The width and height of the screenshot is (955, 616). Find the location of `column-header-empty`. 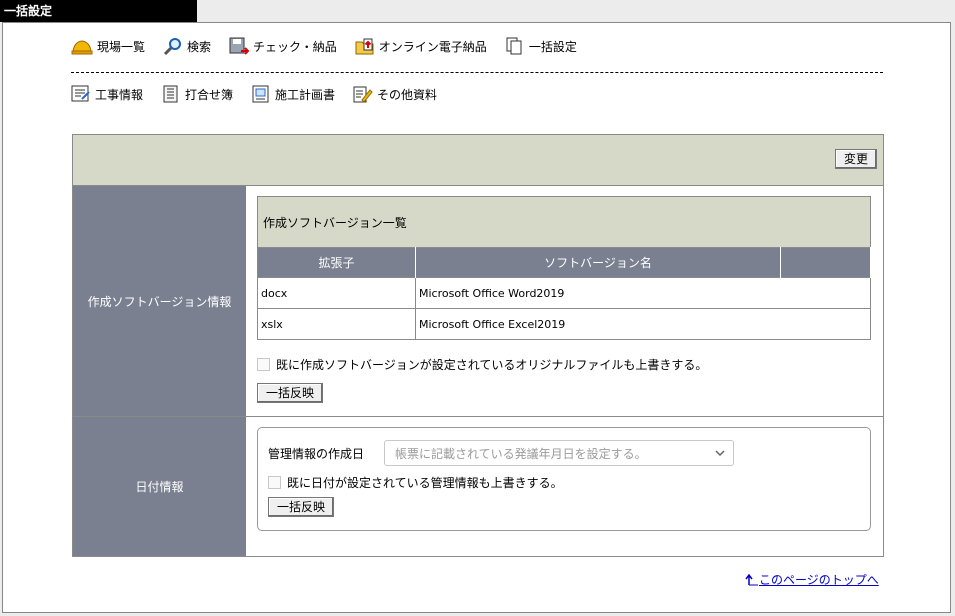

column-header-empty is located at coordinates (825, 262).